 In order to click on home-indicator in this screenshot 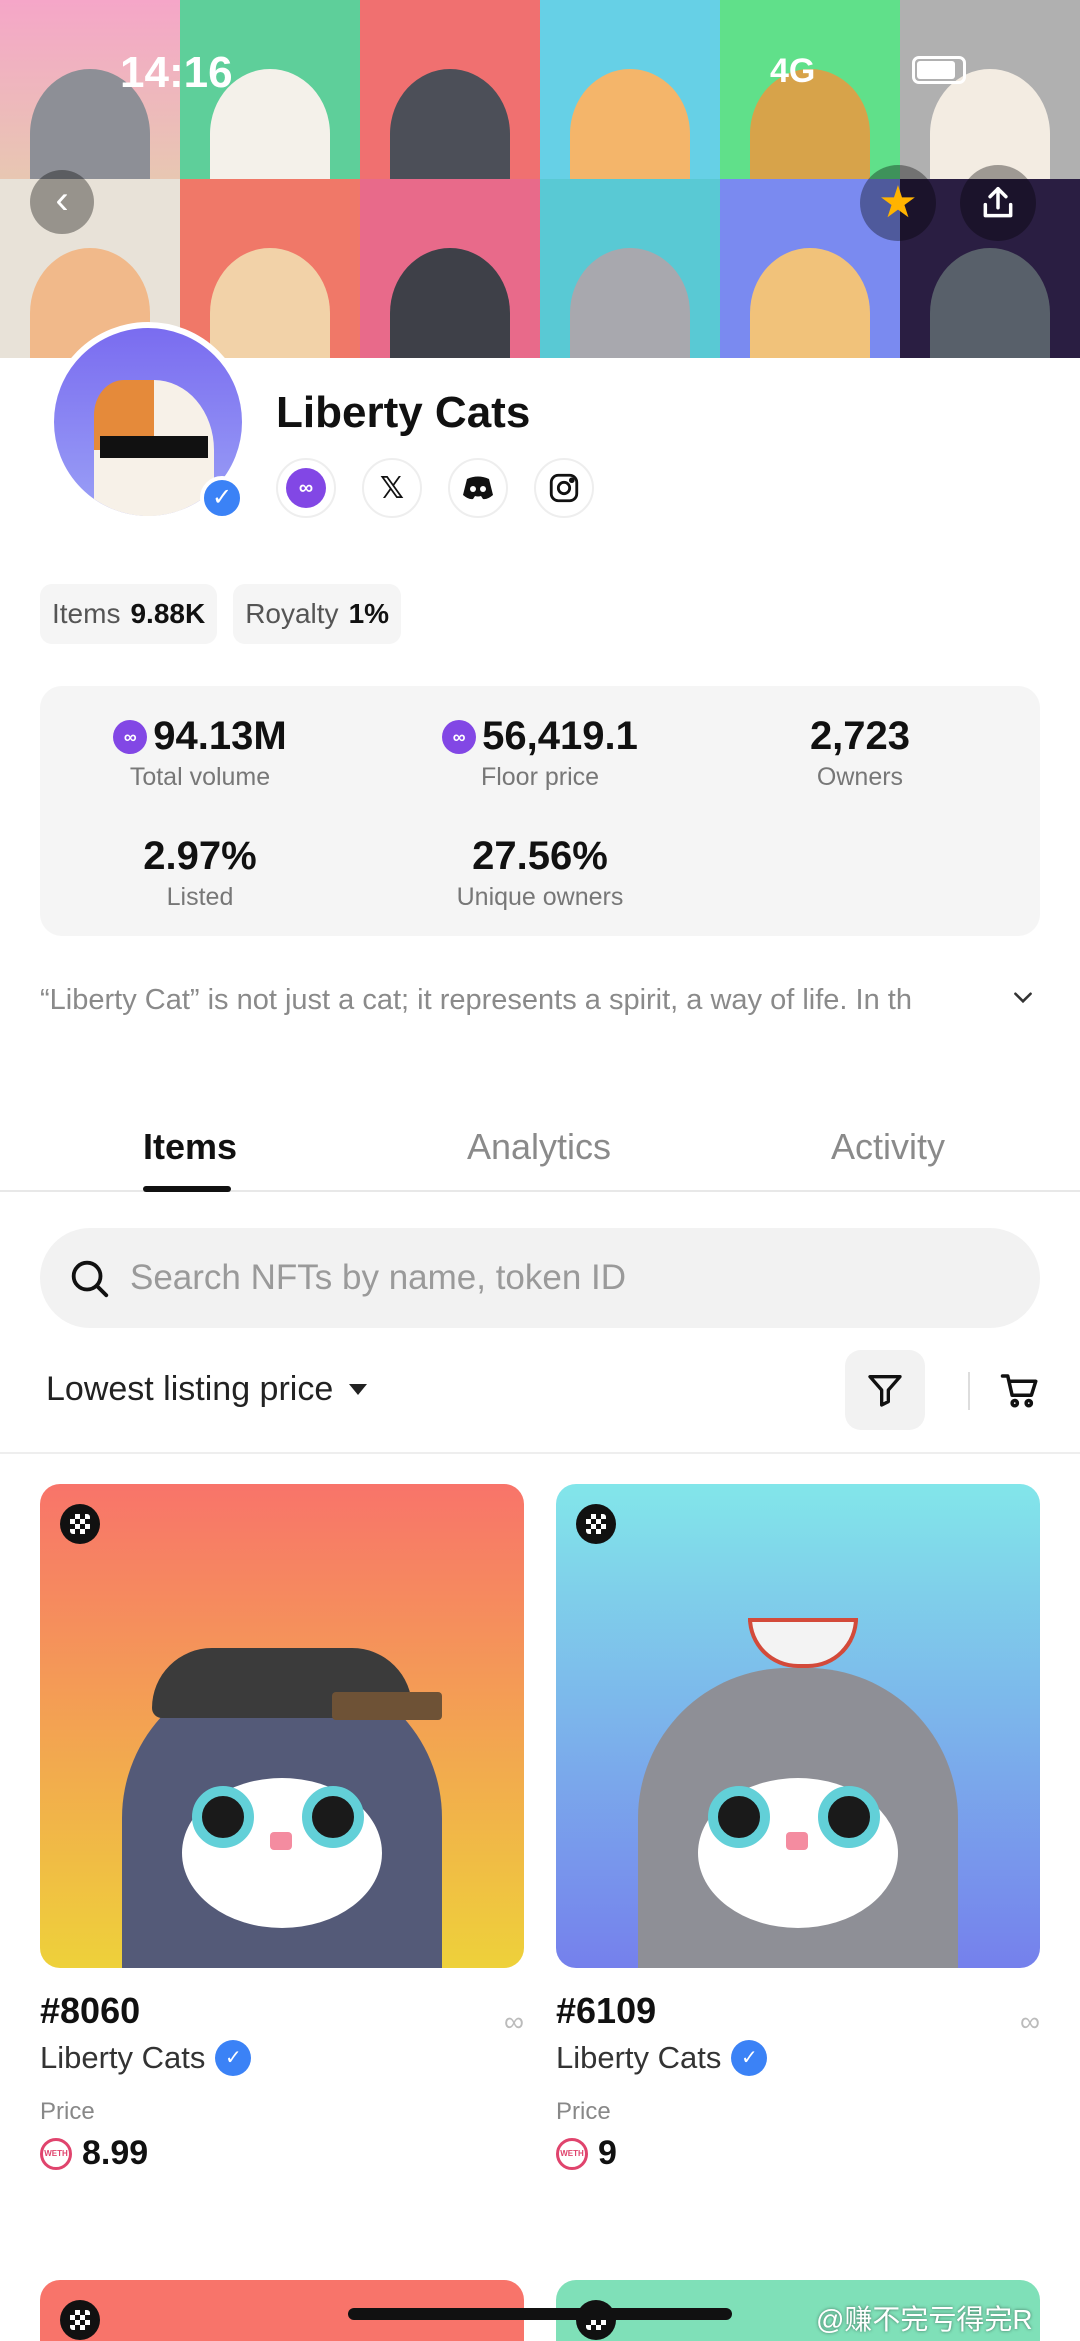, I will do `click(540, 2314)`.